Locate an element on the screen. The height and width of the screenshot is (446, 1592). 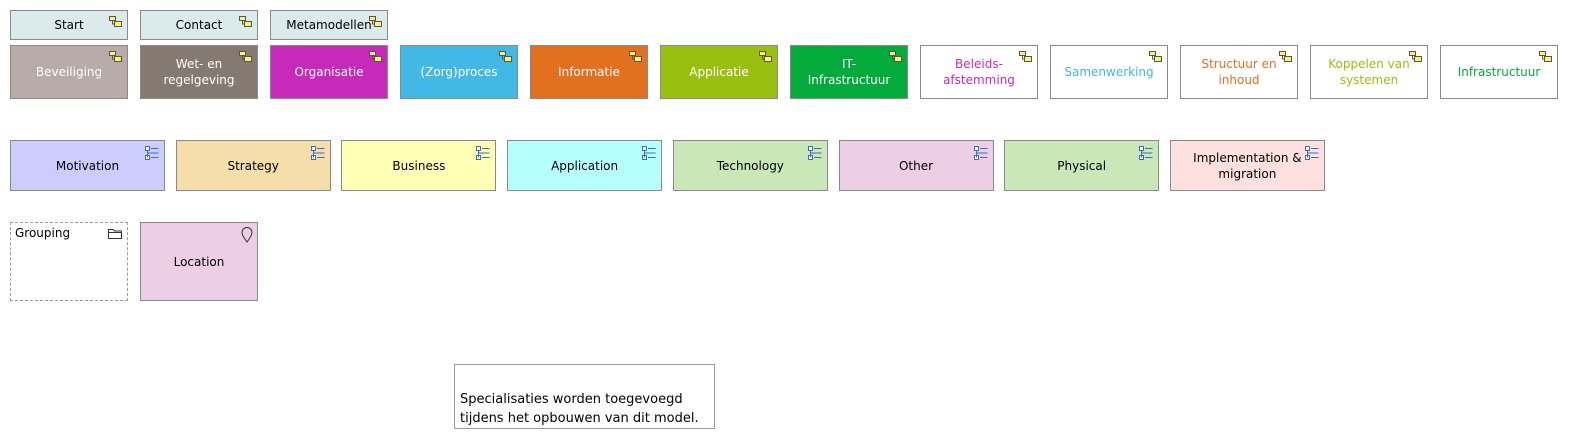
nav-contact-label: Contact is located at coordinates (199, 25).